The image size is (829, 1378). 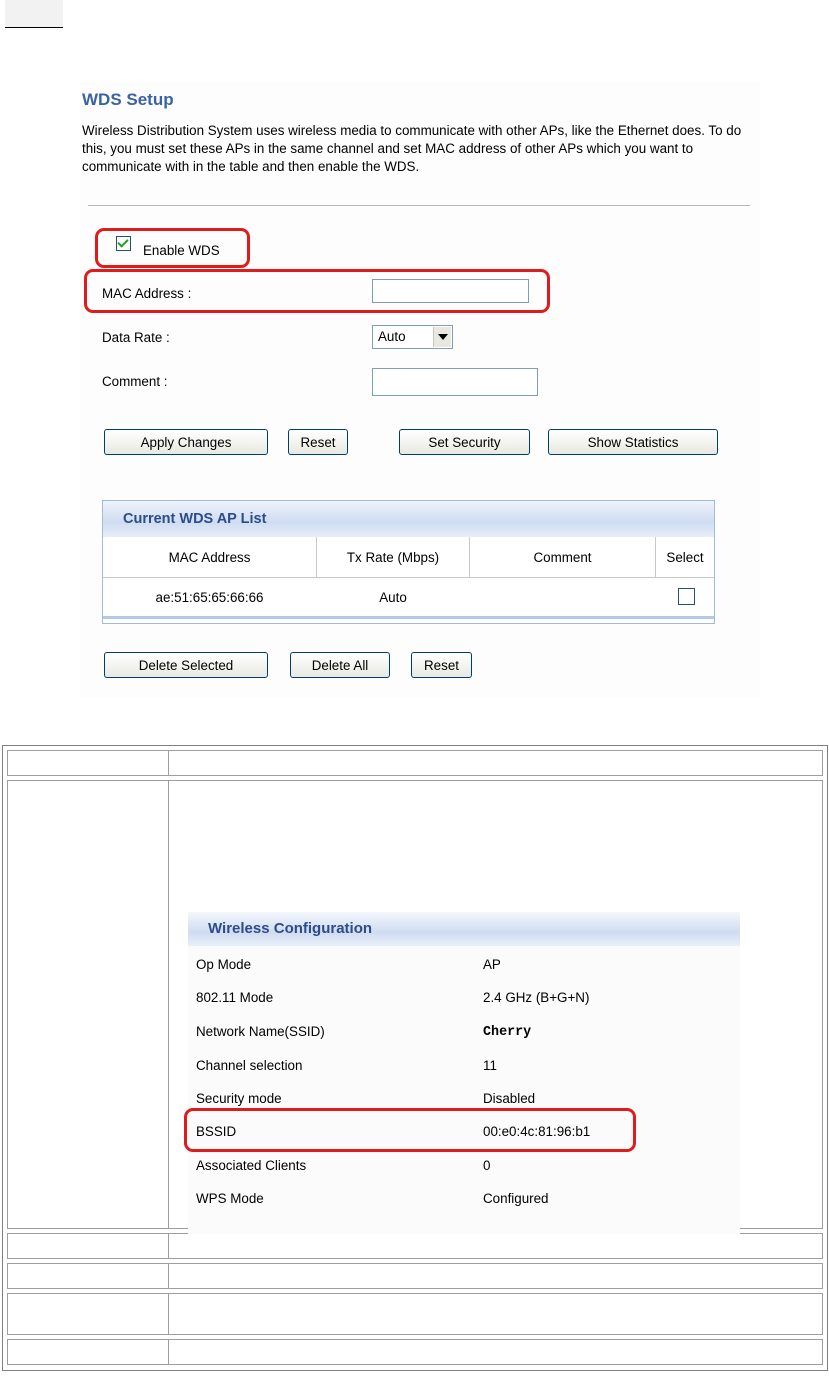 I want to click on comment-label: Comment :, so click(x=135, y=381).